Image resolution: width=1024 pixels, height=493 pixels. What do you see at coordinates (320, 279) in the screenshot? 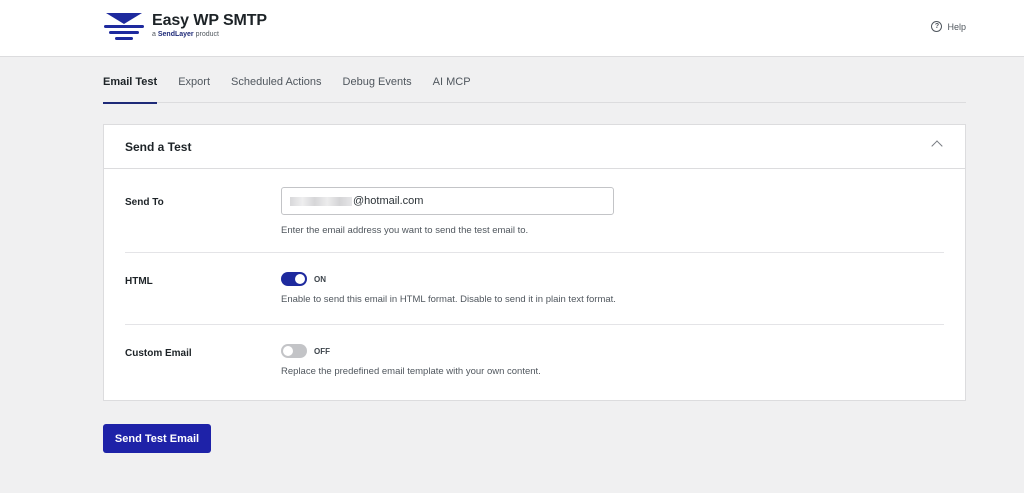
I see `html-toggle-state: ON` at bounding box center [320, 279].